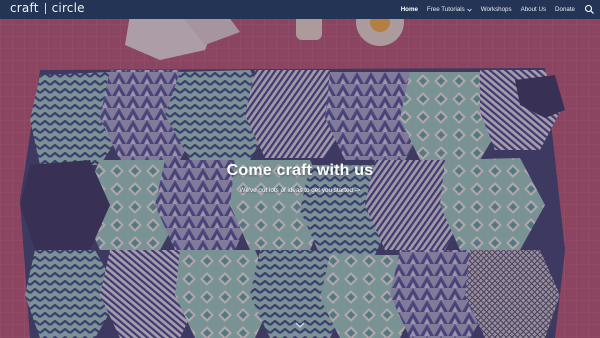 This screenshot has width=600, height=338. I want to click on nav-item-about-us: About Us, so click(533, 9).